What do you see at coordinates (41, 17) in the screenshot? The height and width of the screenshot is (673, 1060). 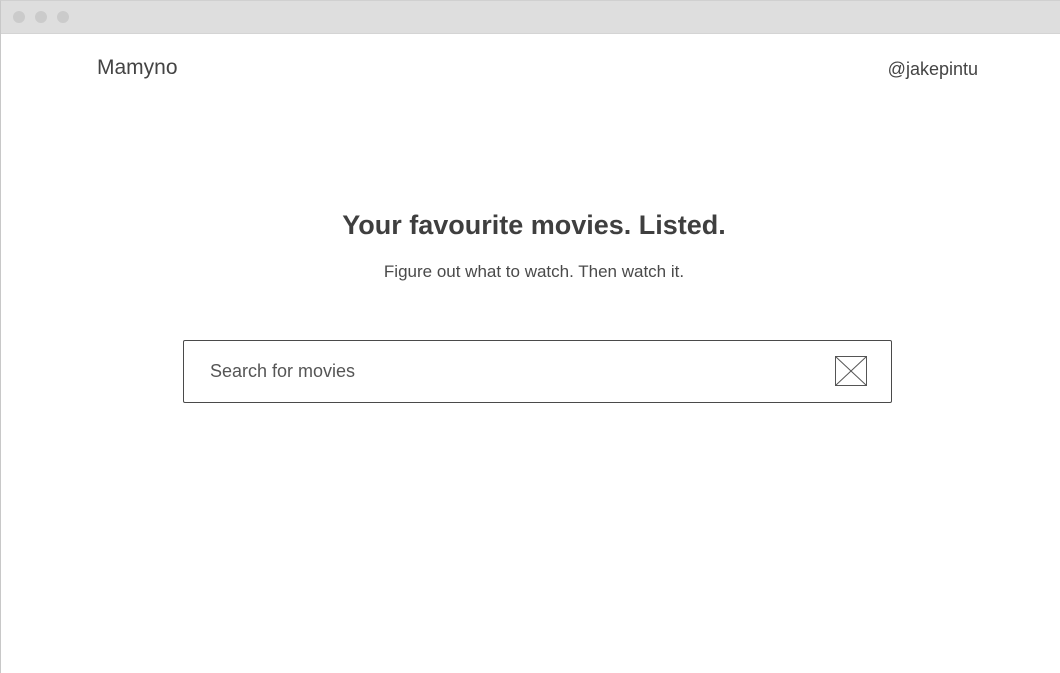 I see `window-minimize-dot-icon` at bounding box center [41, 17].